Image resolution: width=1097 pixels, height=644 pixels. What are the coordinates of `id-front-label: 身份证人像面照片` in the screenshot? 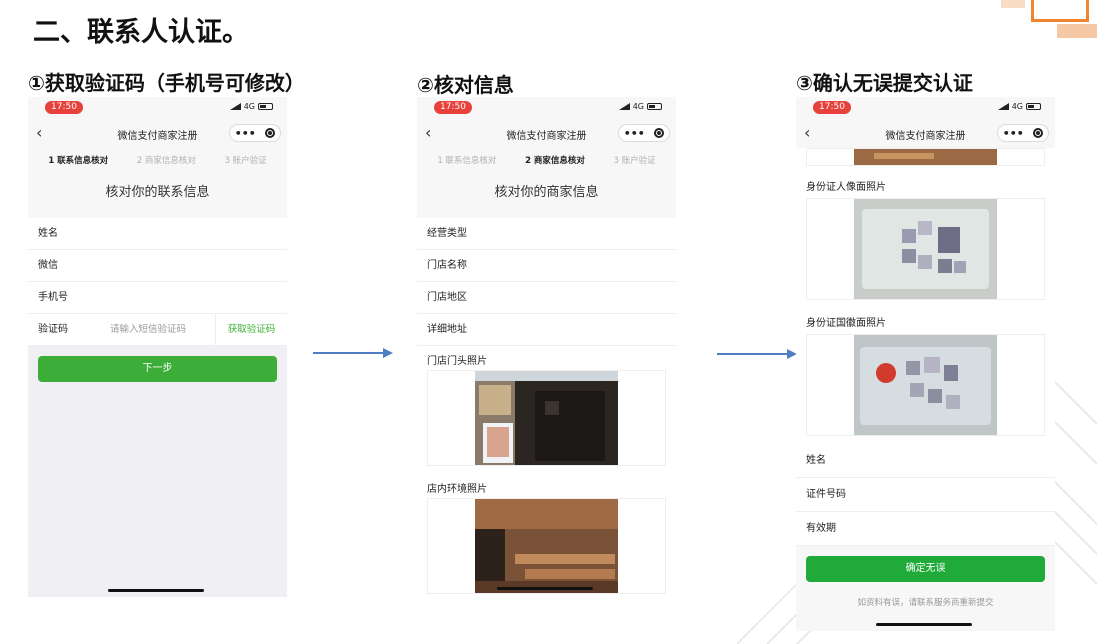 It's located at (925, 182).